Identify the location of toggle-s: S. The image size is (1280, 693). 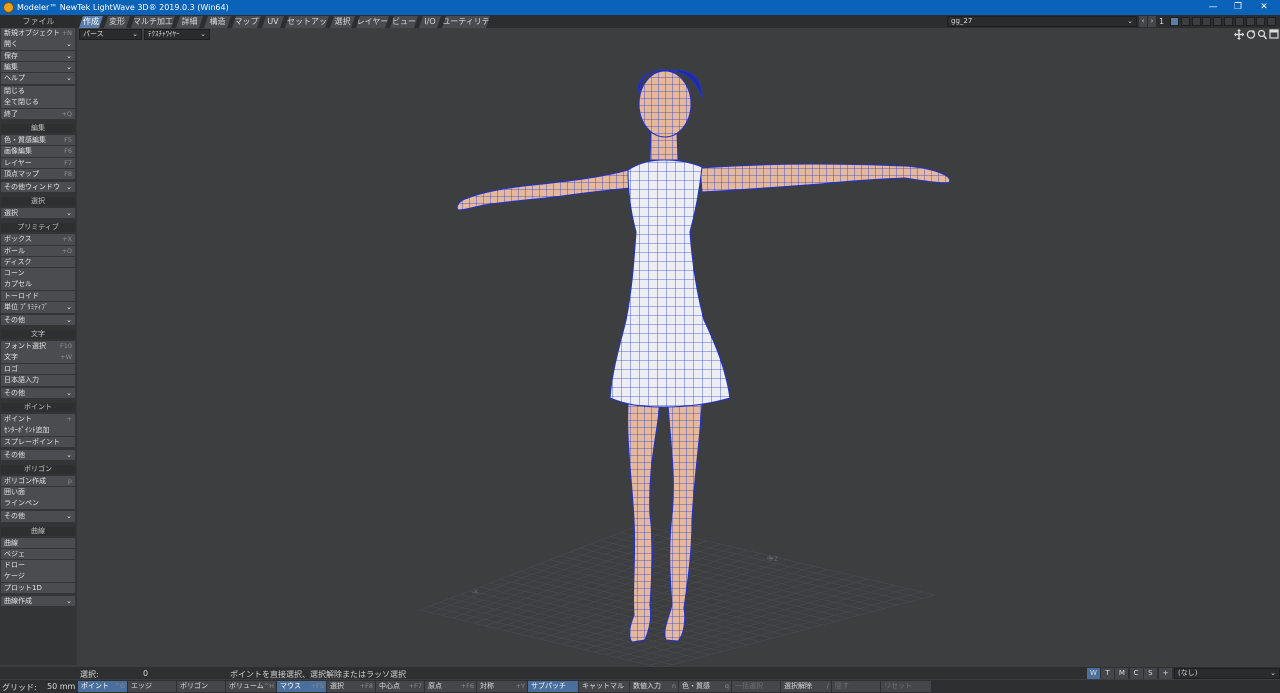
(1150, 673).